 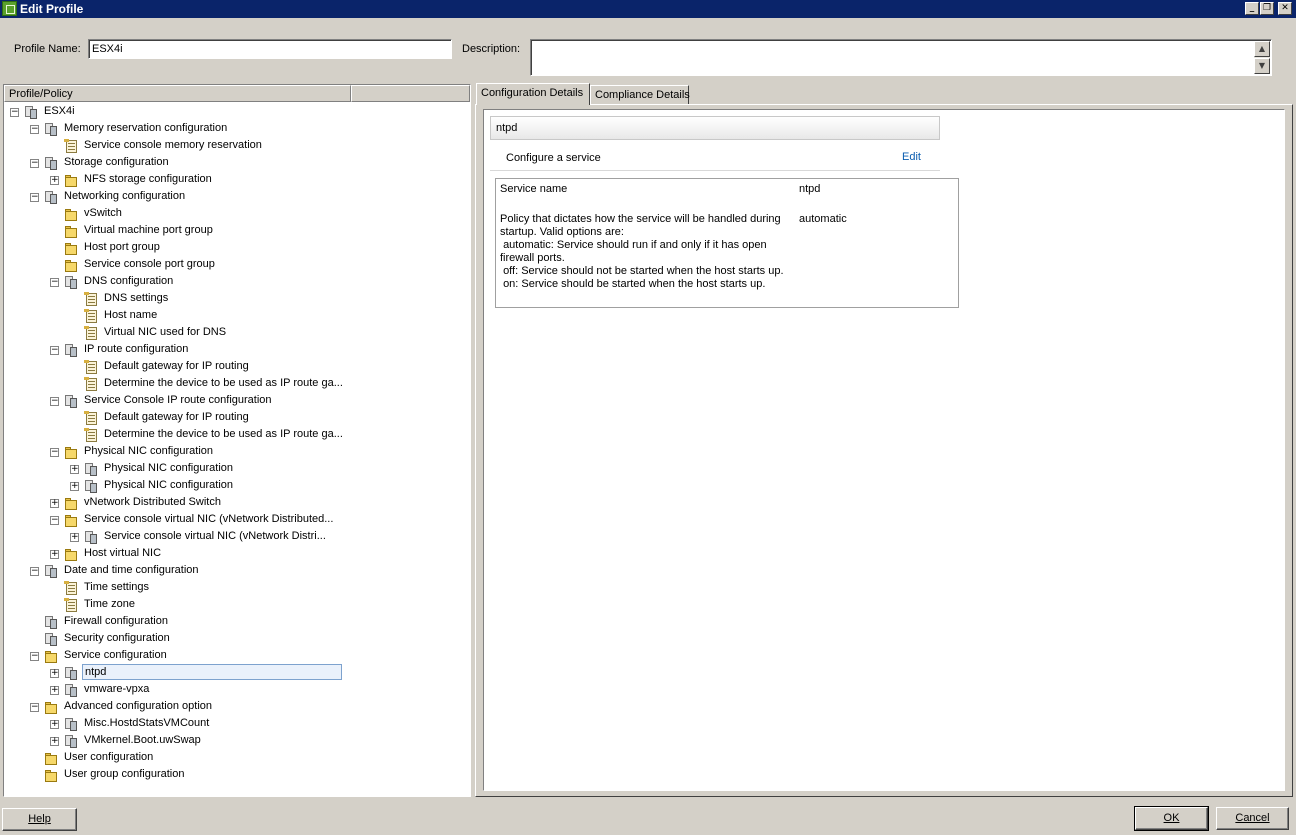 I want to click on tree-row: Security configuration, so click(x=237, y=639).